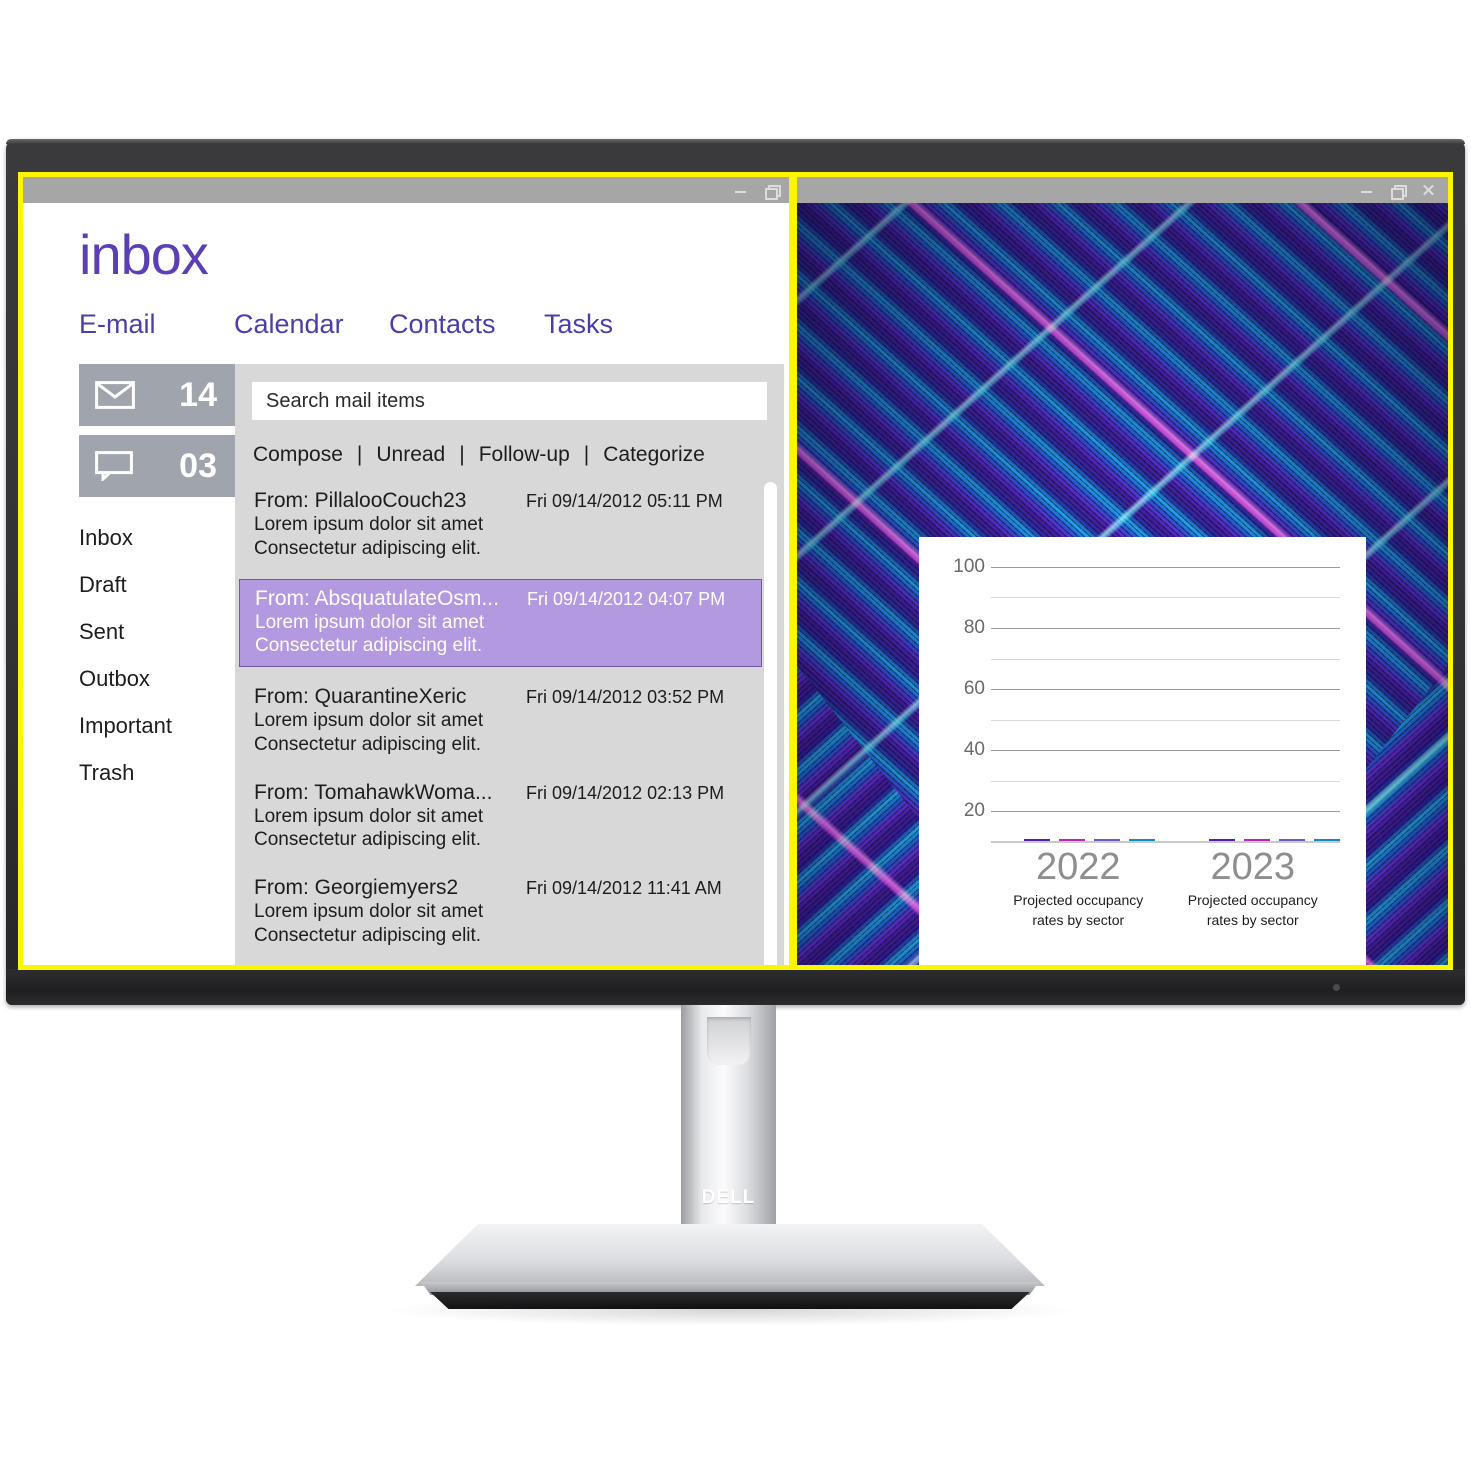 The height and width of the screenshot is (1471, 1471). What do you see at coordinates (144, 254) in the screenshot?
I see `page-title: inbox` at bounding box center [144, 254].